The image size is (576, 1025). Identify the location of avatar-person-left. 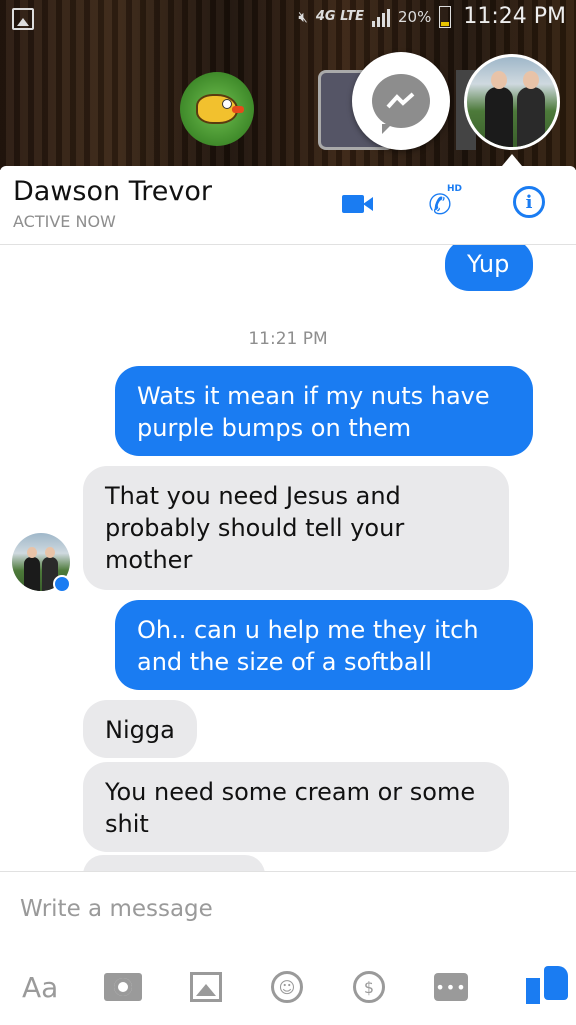
(32, 569).